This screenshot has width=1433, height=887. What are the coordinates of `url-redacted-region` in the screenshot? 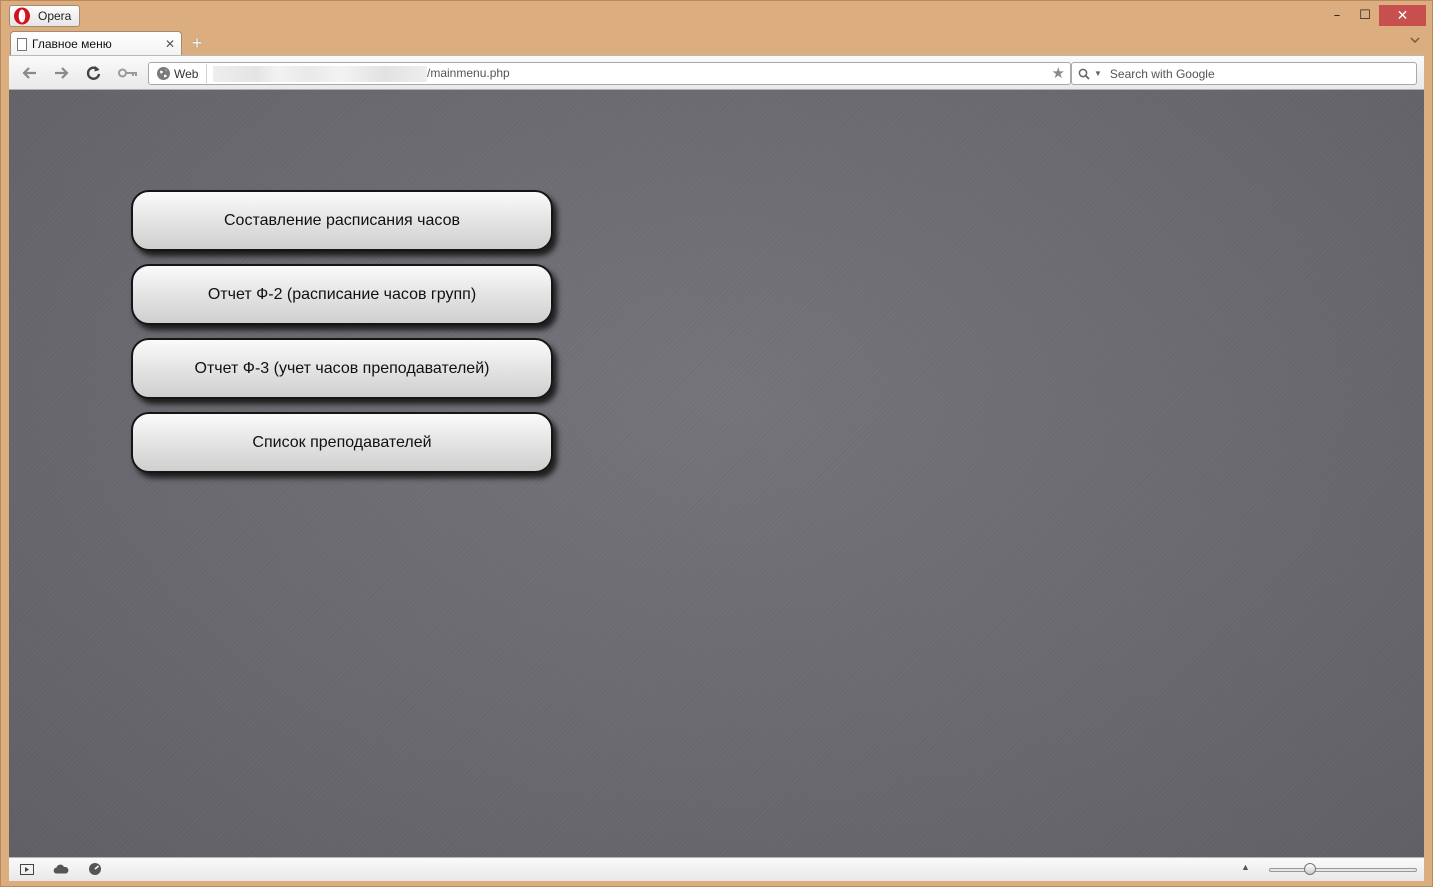 It's located at (320, 74).